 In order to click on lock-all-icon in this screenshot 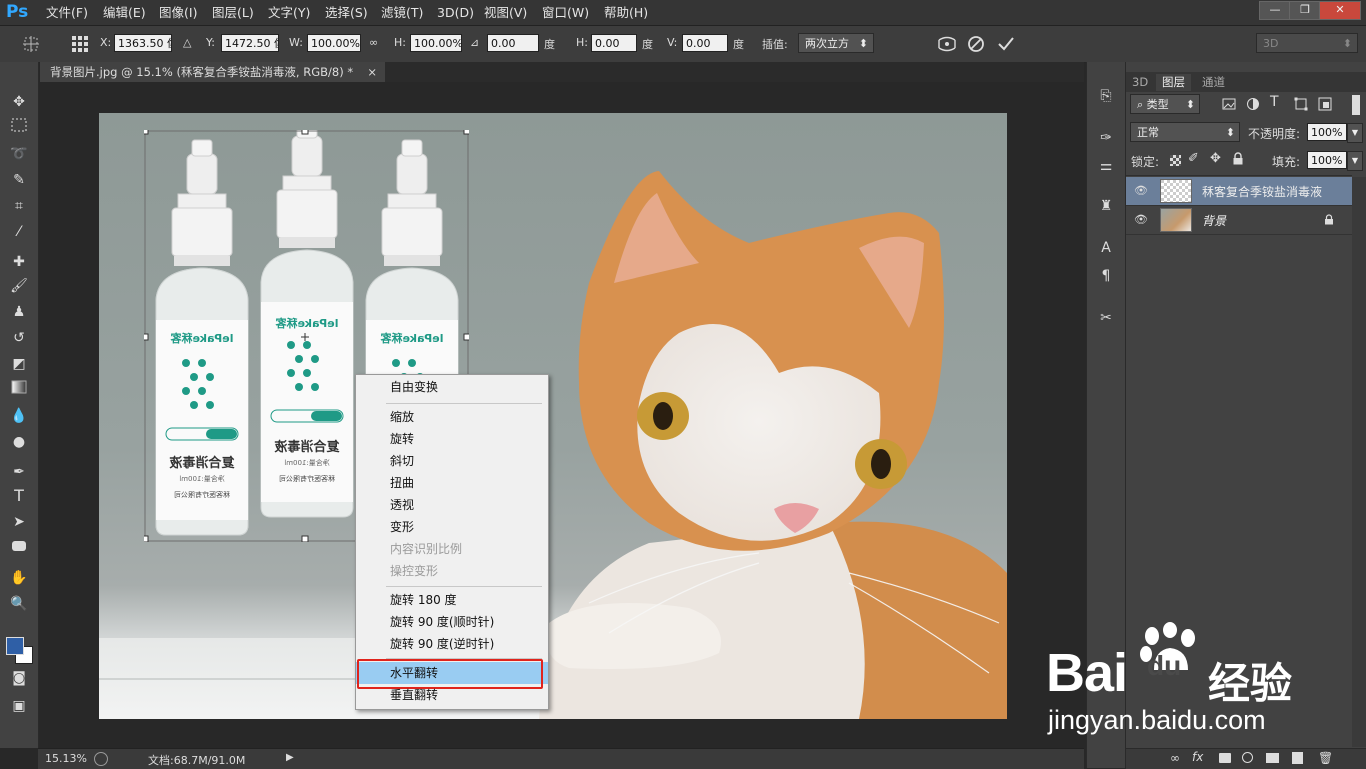, I will do `click(1238, 158)`.